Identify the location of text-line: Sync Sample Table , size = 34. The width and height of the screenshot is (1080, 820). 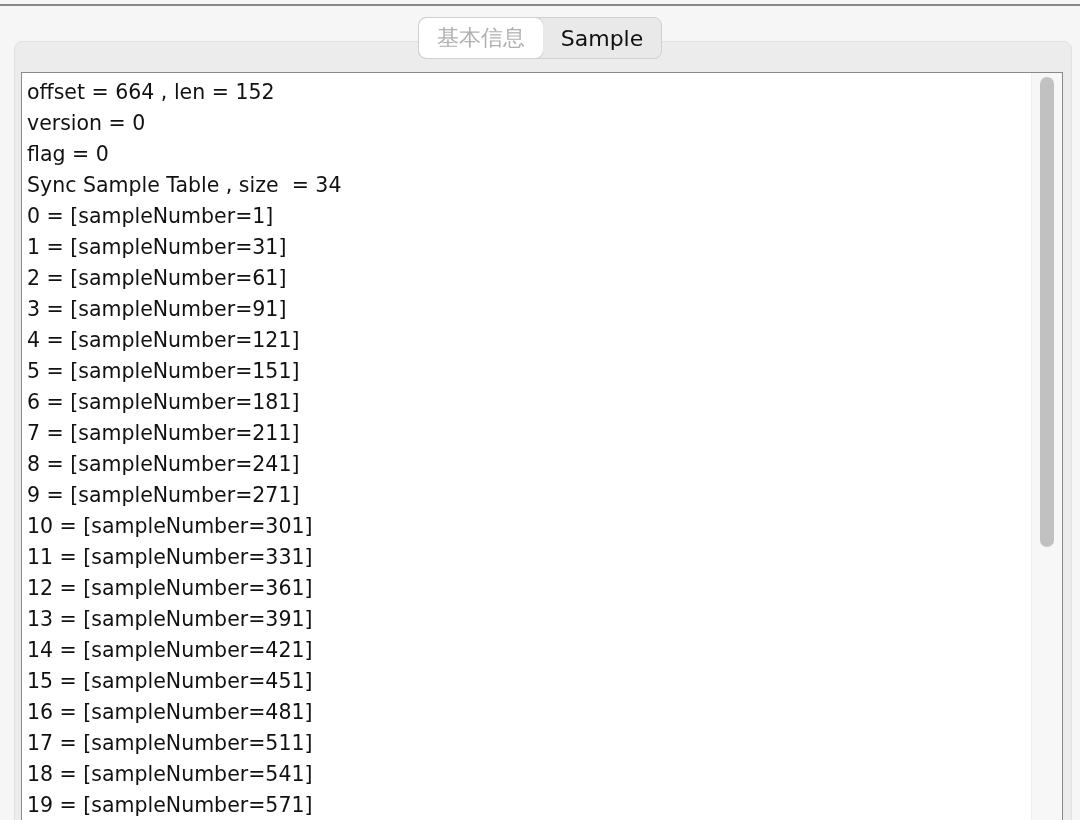
(185, 185).